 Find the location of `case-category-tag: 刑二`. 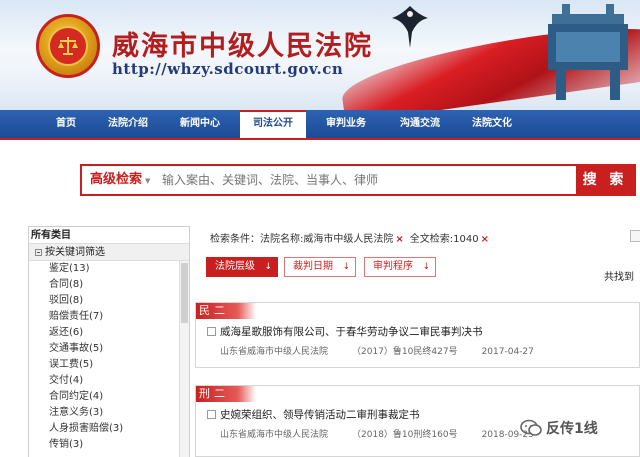

case-category-tag: 刑二 is located at coordinates (226, 394).